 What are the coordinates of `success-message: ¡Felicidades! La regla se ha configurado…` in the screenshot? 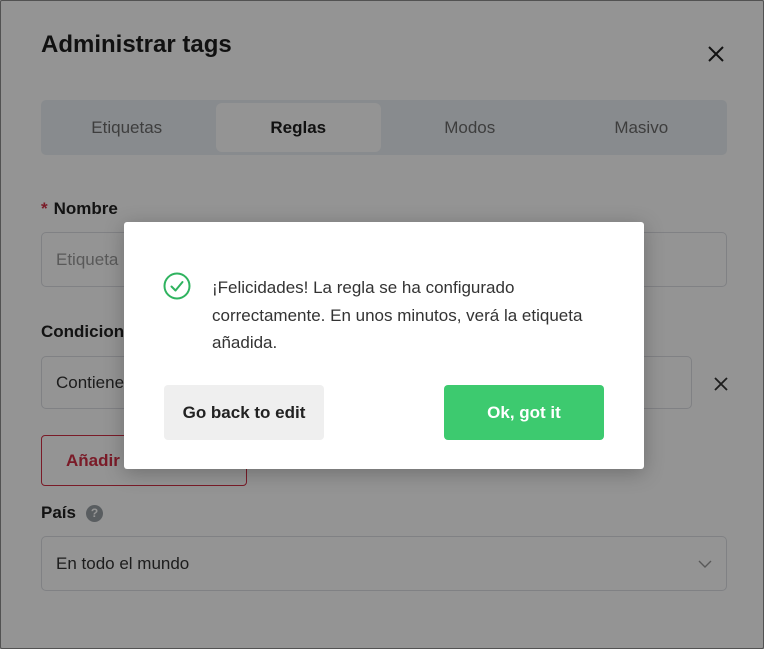 It's located at (397, 315).